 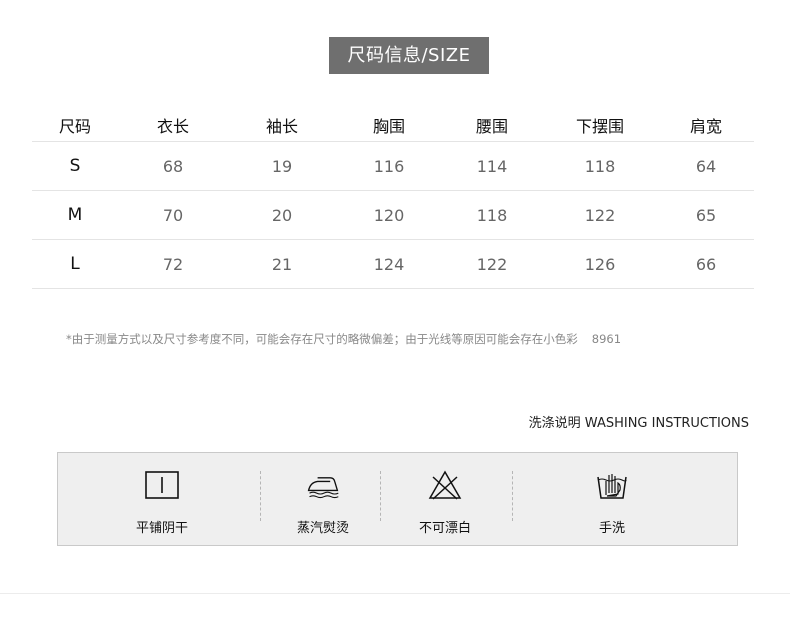 I want to click on bottom-divider, so click(x=395, y=593).